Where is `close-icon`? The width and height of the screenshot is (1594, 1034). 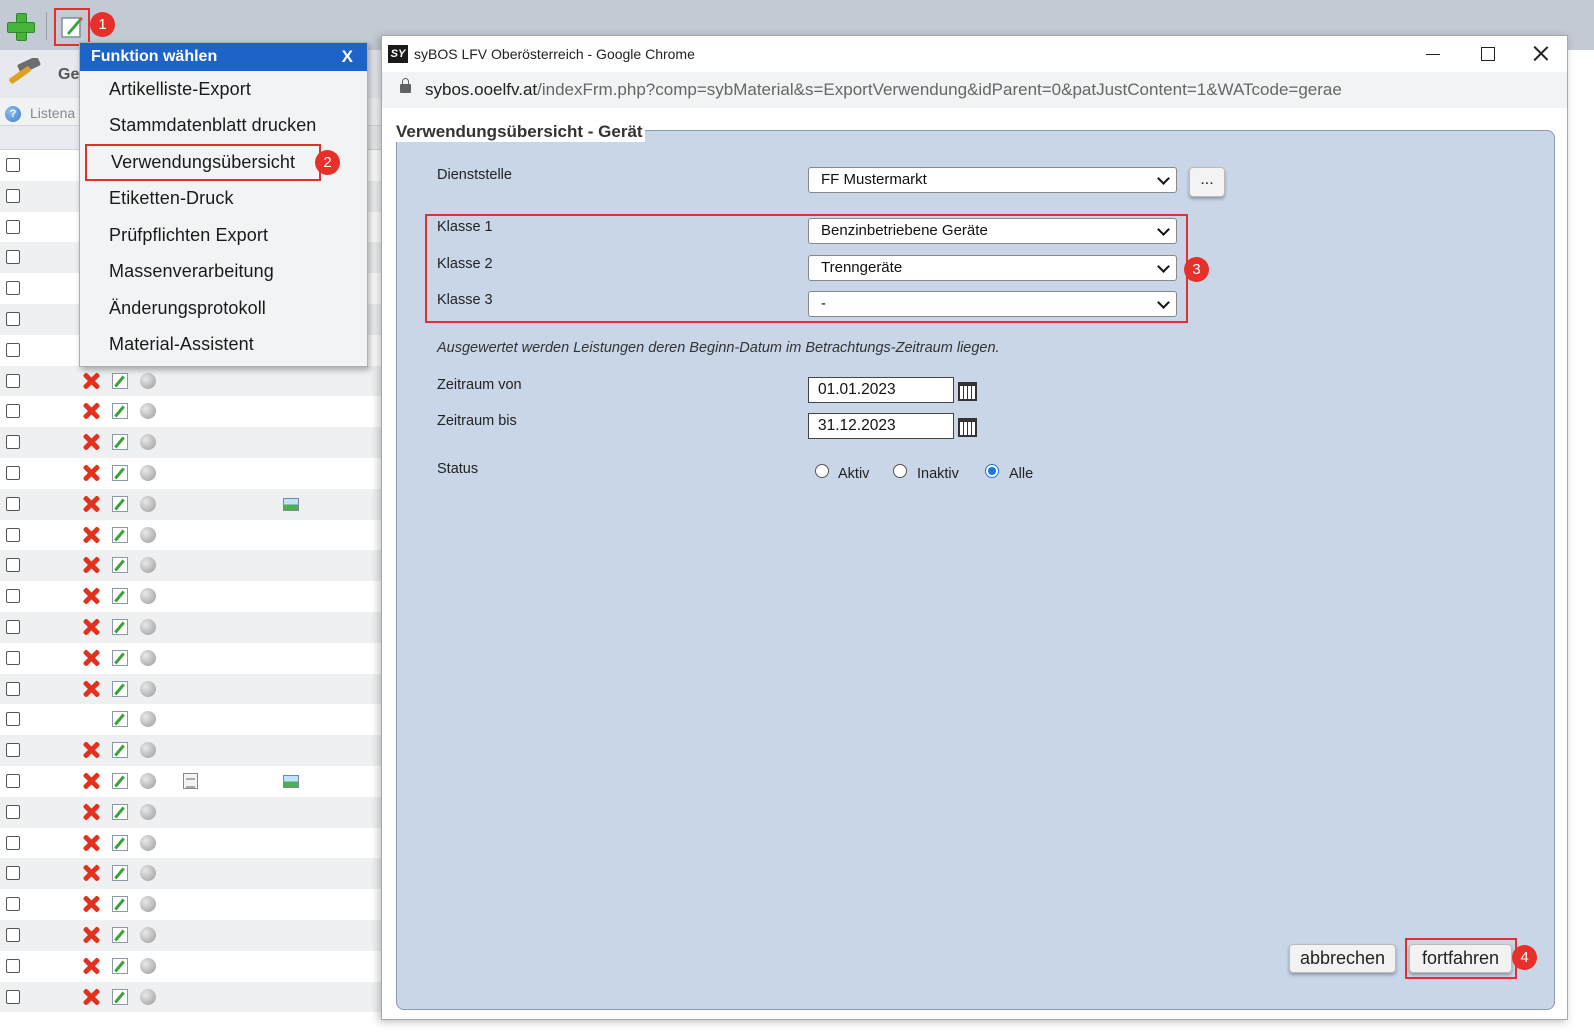
close-icon is located at coordinates (1541, 54).